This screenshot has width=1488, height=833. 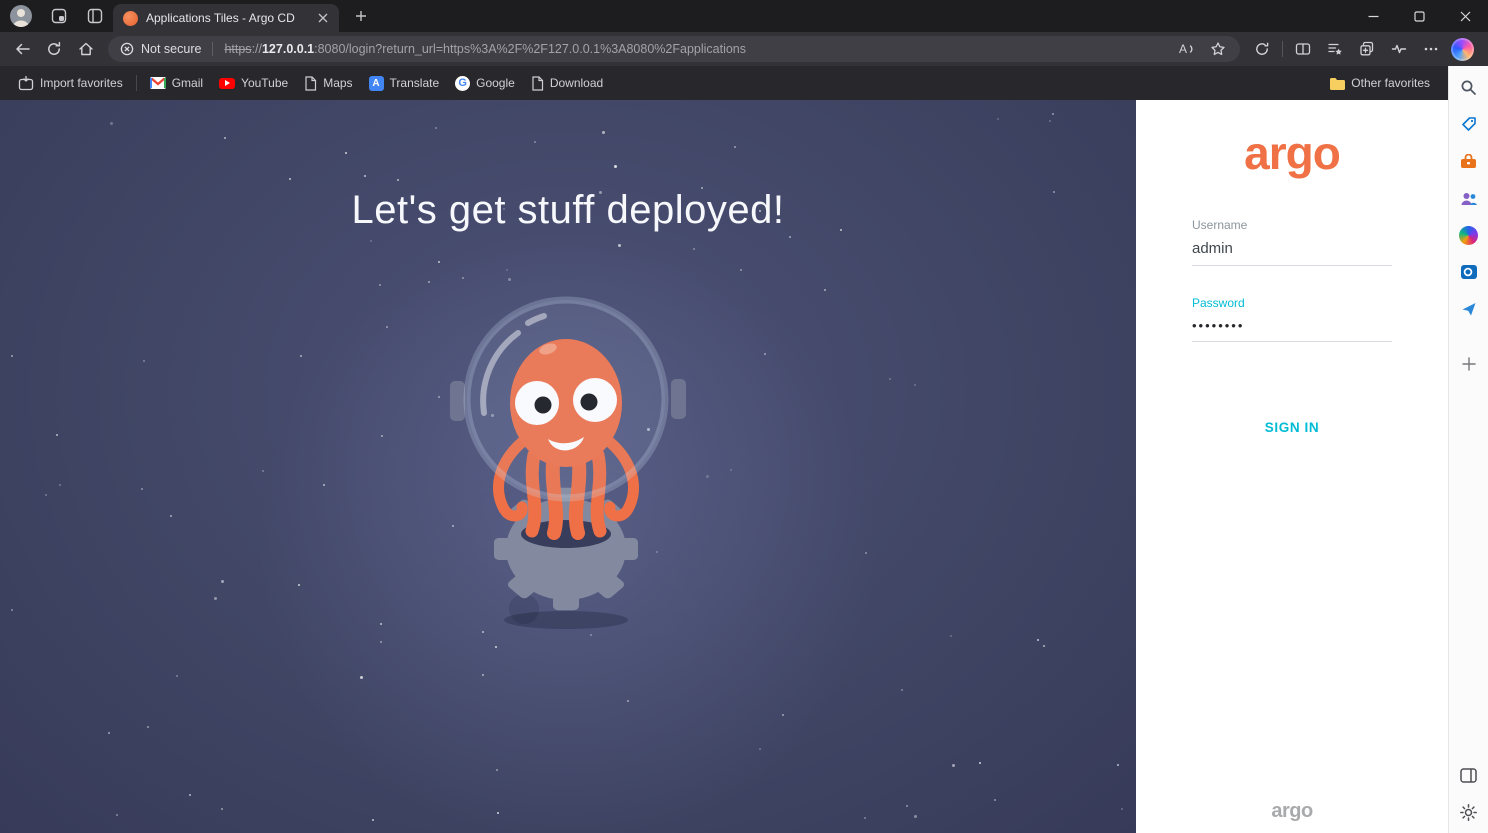 I want to click on refresh-icon, so click(x=54, y=49).